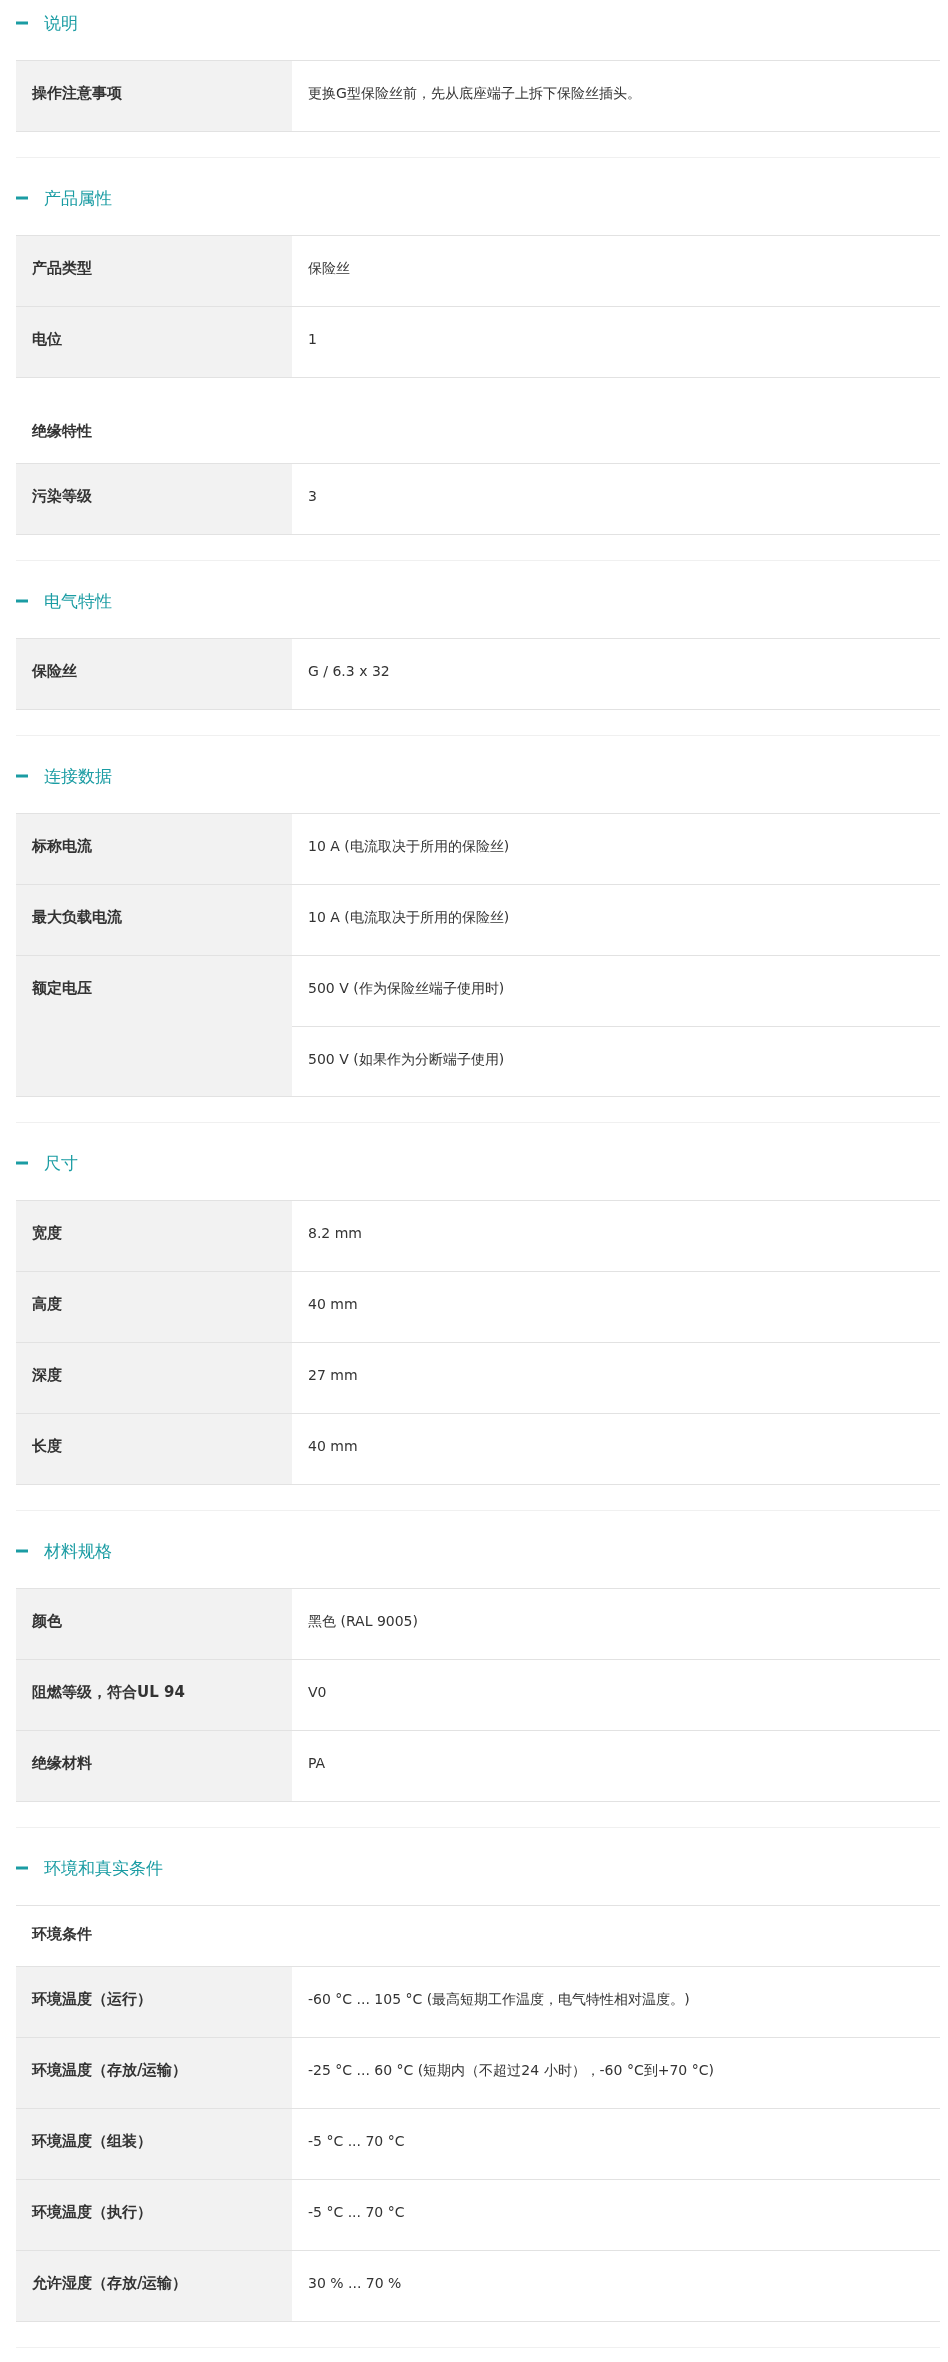 Image resolution: width=948 pixels, height=2362 pixels. I want to click on property-value: 1, so click(312, 339).